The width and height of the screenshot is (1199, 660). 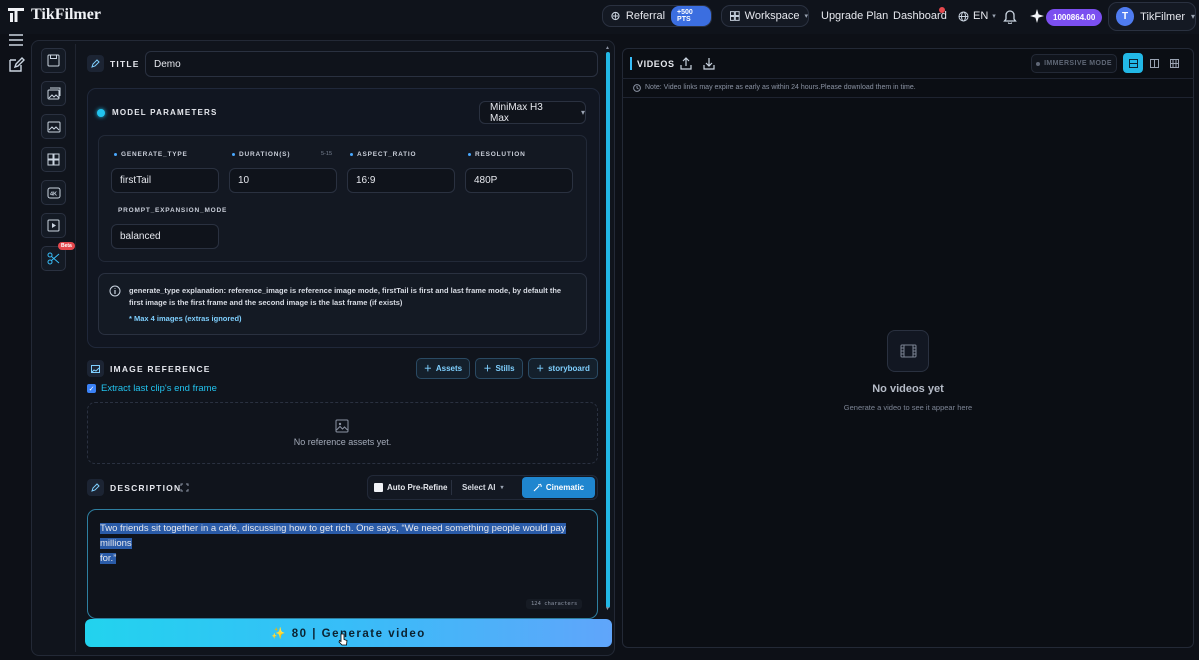 I want to click on tool-images, so click(x=53, y=93).